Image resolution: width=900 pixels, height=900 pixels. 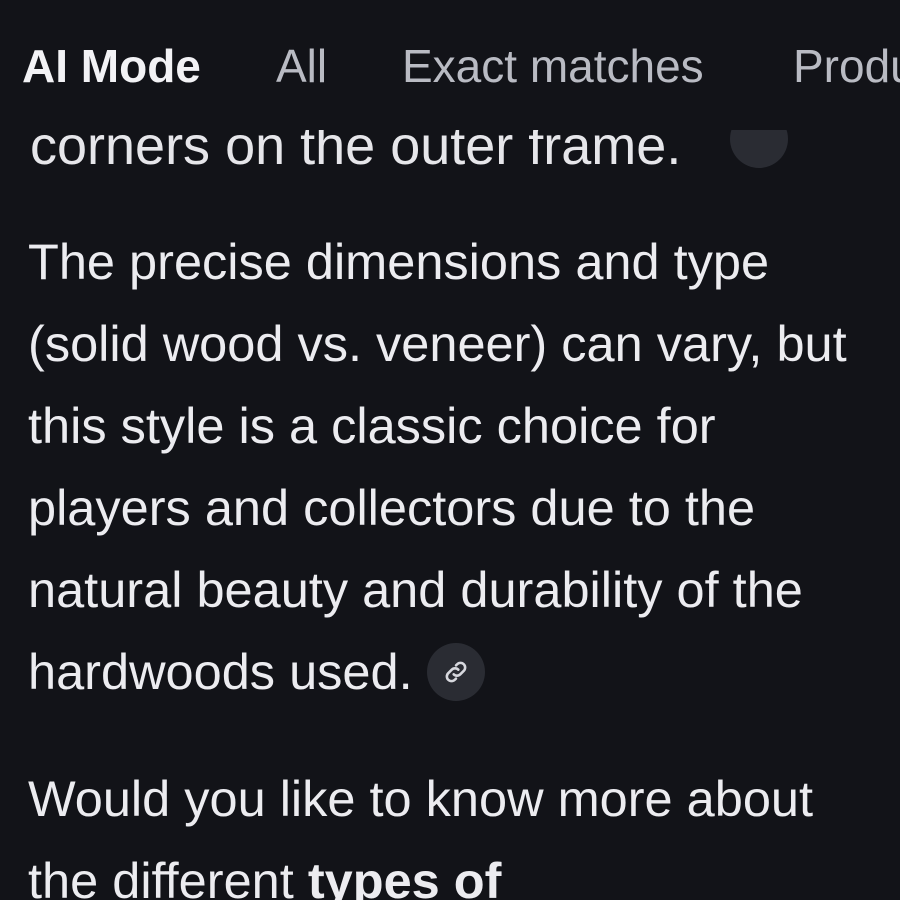 I want to click on tab-products: Products, so click(x=846, y=66).